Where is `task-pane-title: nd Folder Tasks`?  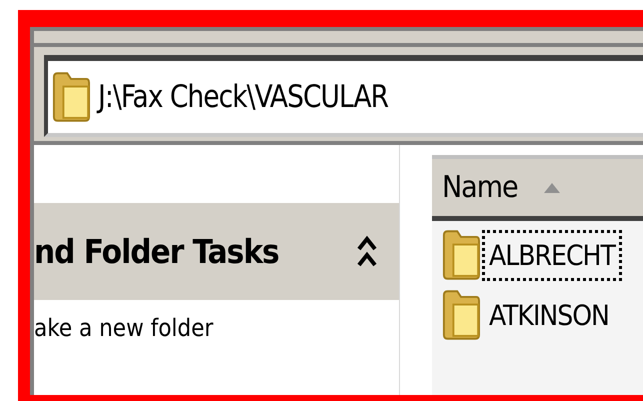 task-pane-title: nd Folder Tasks is located at coordinates (156, 251).